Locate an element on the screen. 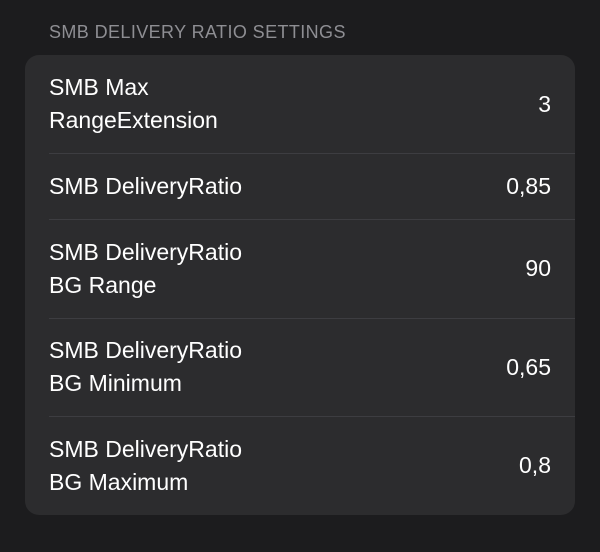  setting-label: SMB DeliveryRatio BG Minimum is located at coordinates (145, 366).